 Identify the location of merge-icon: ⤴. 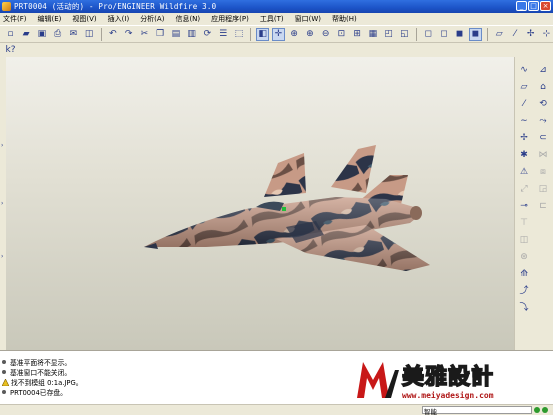
(524, 291).